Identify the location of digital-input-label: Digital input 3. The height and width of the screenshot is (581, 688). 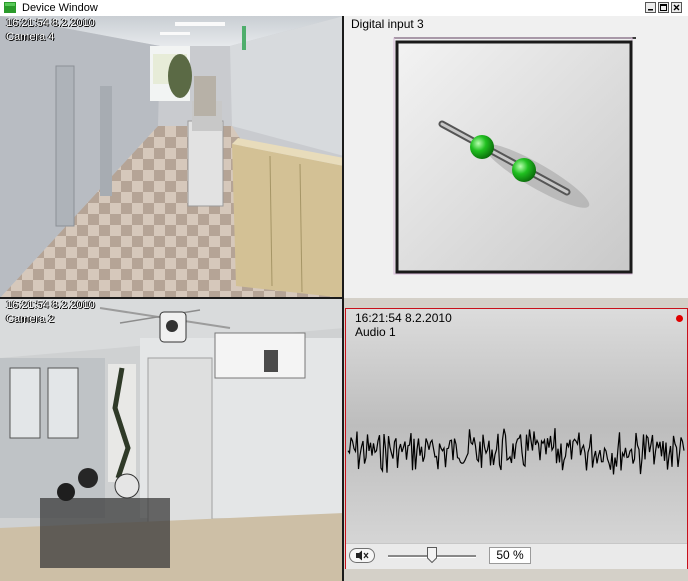
(387, 24).